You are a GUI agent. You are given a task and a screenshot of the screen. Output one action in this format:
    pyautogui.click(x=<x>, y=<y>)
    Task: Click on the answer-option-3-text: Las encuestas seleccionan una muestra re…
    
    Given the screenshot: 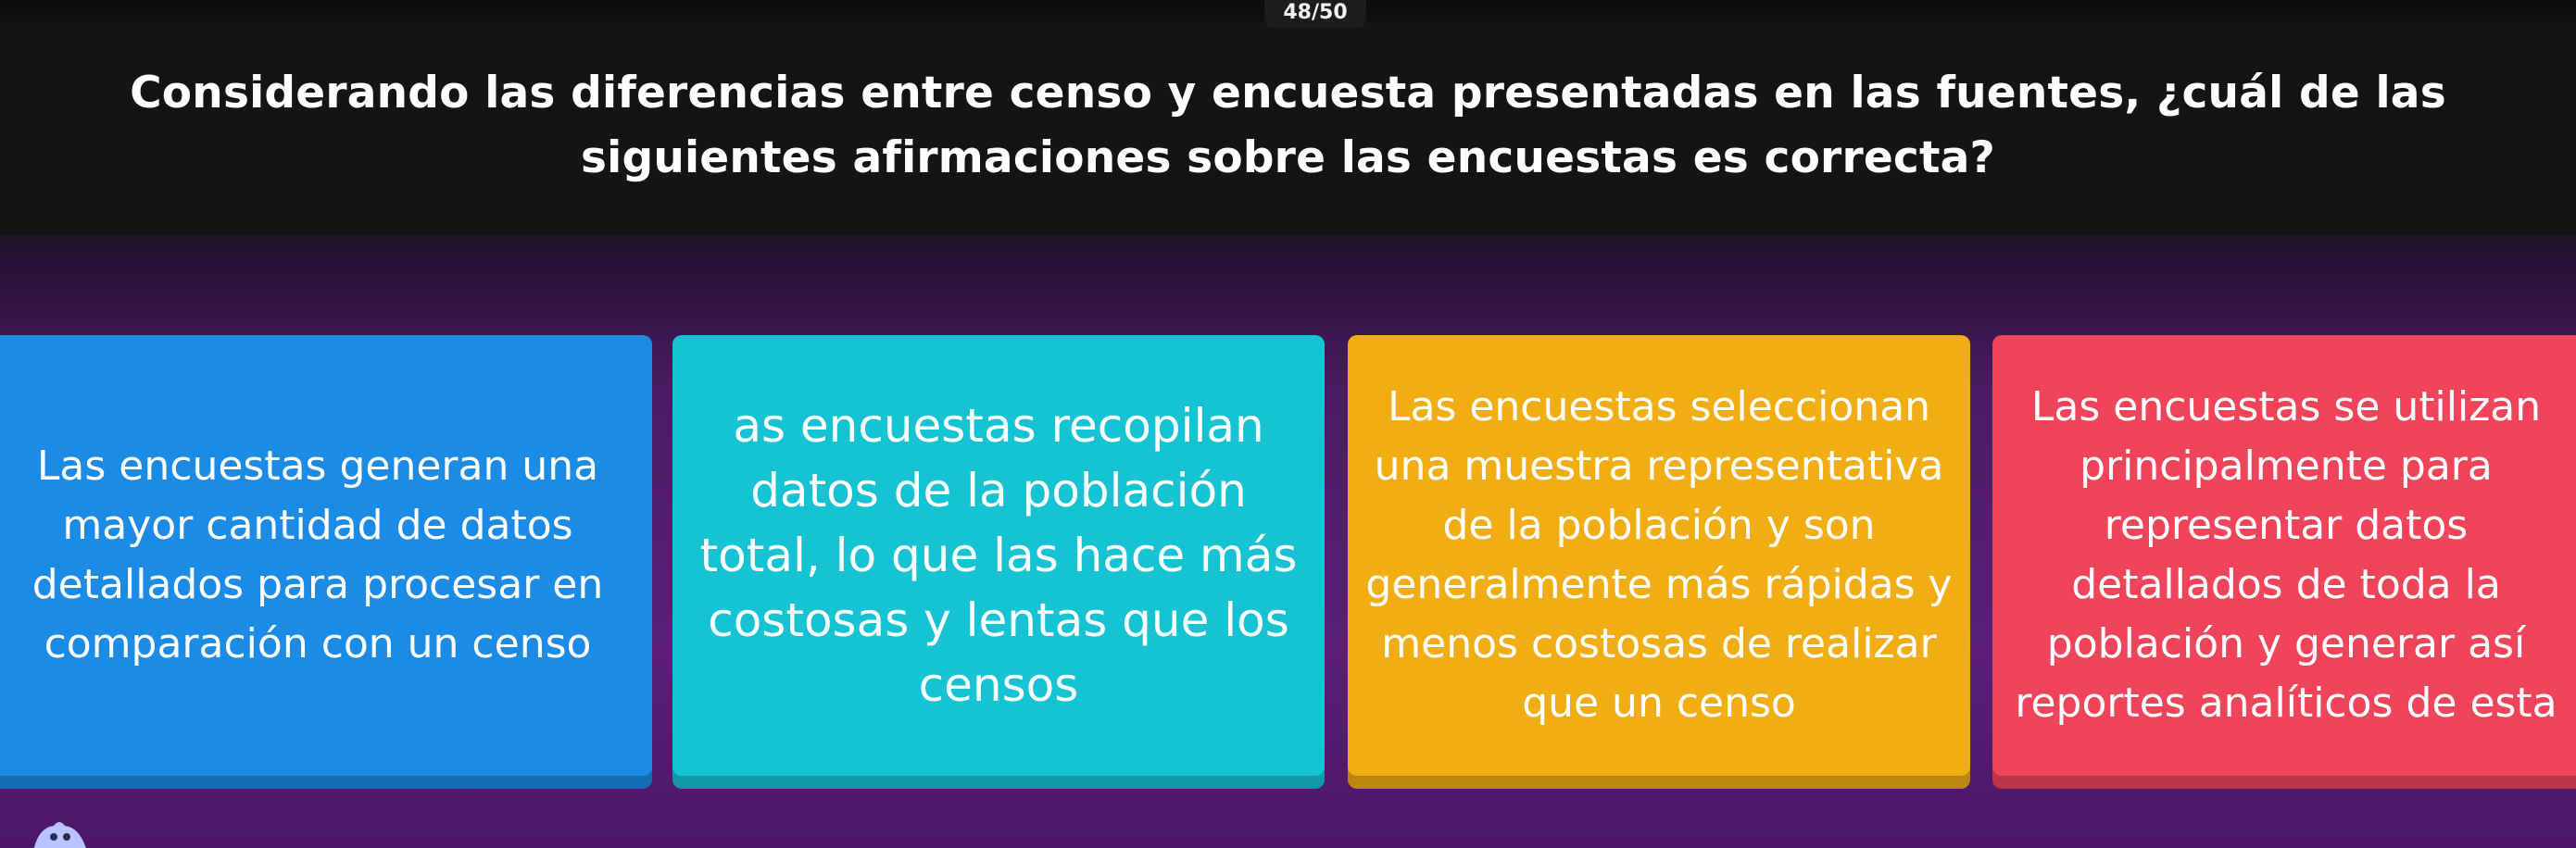 What is the action you would take?
    pyautogui.click(x=1659, y=555)
    